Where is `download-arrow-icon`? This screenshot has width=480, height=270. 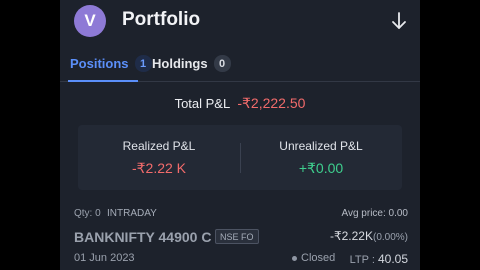 download-arrow-icon is located at coordinates (399, 21).